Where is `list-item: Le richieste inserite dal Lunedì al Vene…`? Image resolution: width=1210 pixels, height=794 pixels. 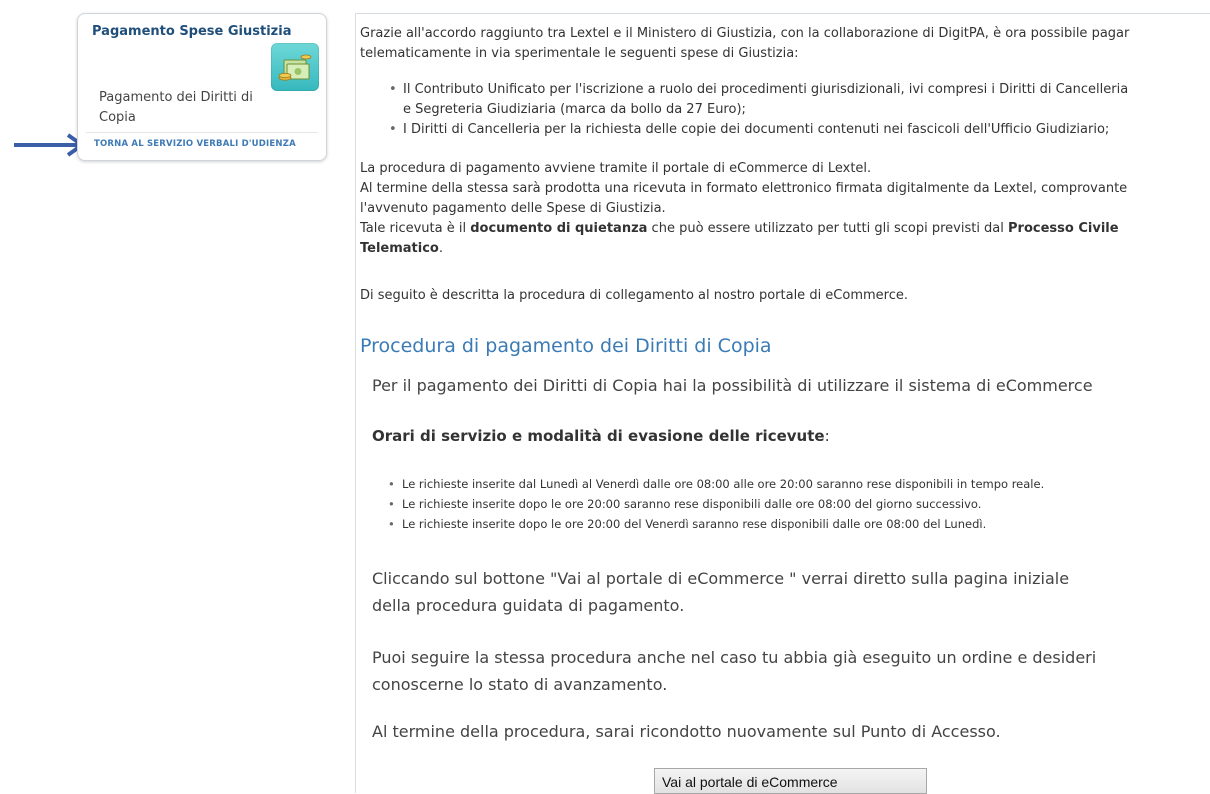 list-item: Le richieste inserite dal Lunedì al Vene… is located at coordinates (716, 484).